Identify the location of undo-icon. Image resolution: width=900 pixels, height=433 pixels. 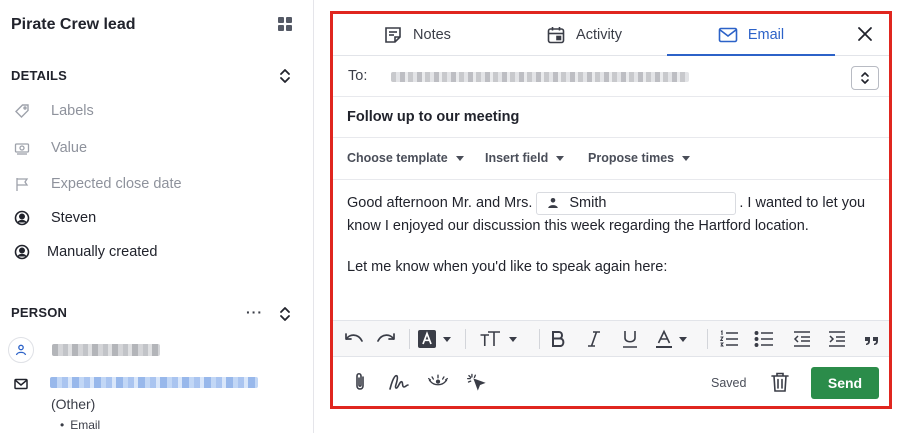
(354, 339).